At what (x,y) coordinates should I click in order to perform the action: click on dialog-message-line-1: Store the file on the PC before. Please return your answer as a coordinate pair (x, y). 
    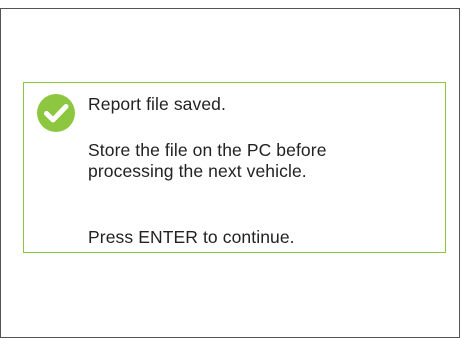
    Looking at the image, I should click on (207, 150).